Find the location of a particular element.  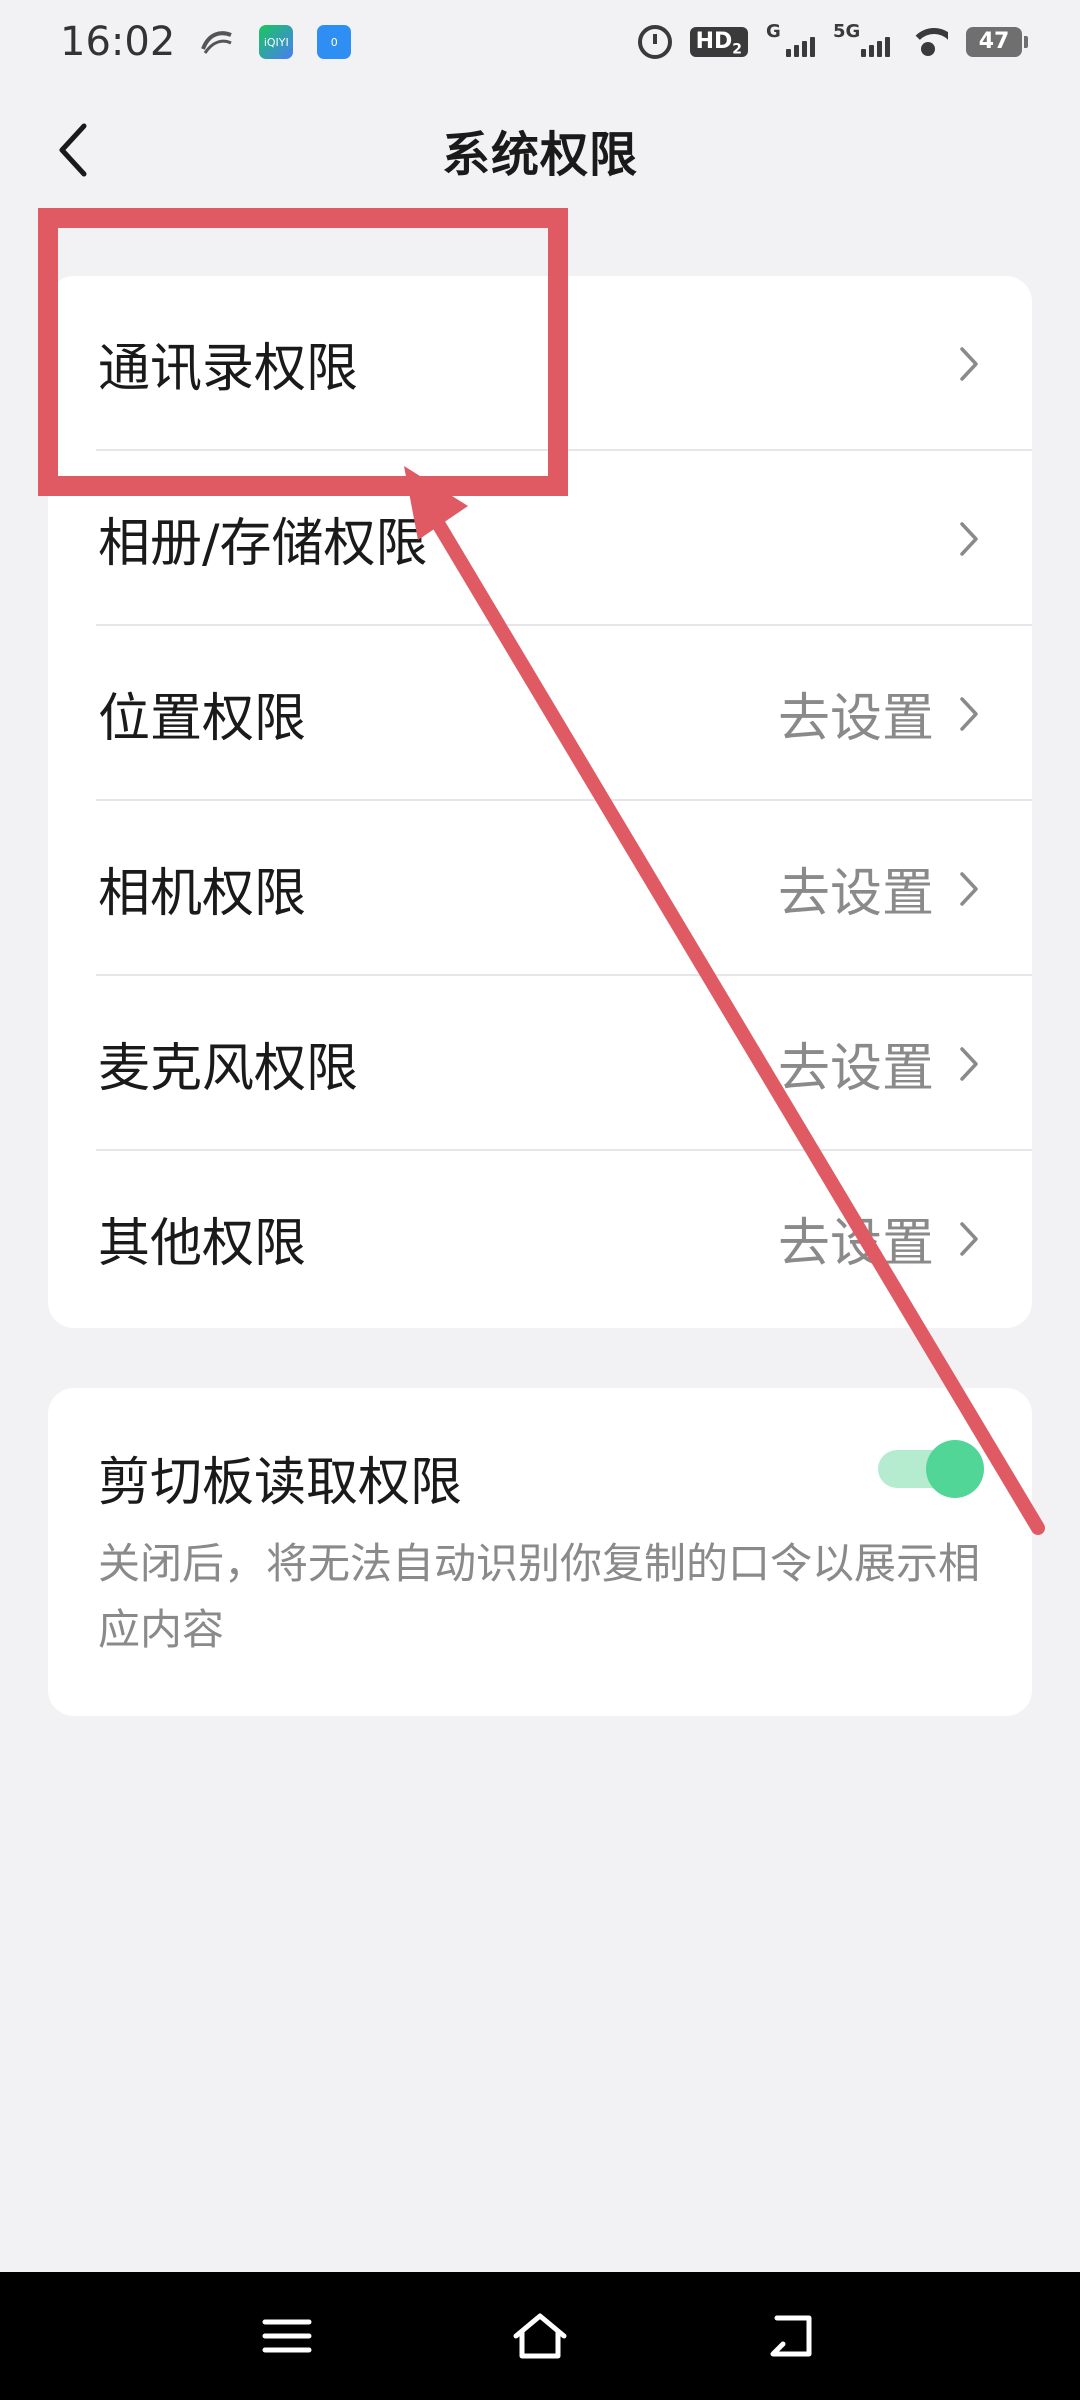

status-bar: 16:02 iQIYI 0 HD2 G 5G 47 is located at coordinates (540, 42).